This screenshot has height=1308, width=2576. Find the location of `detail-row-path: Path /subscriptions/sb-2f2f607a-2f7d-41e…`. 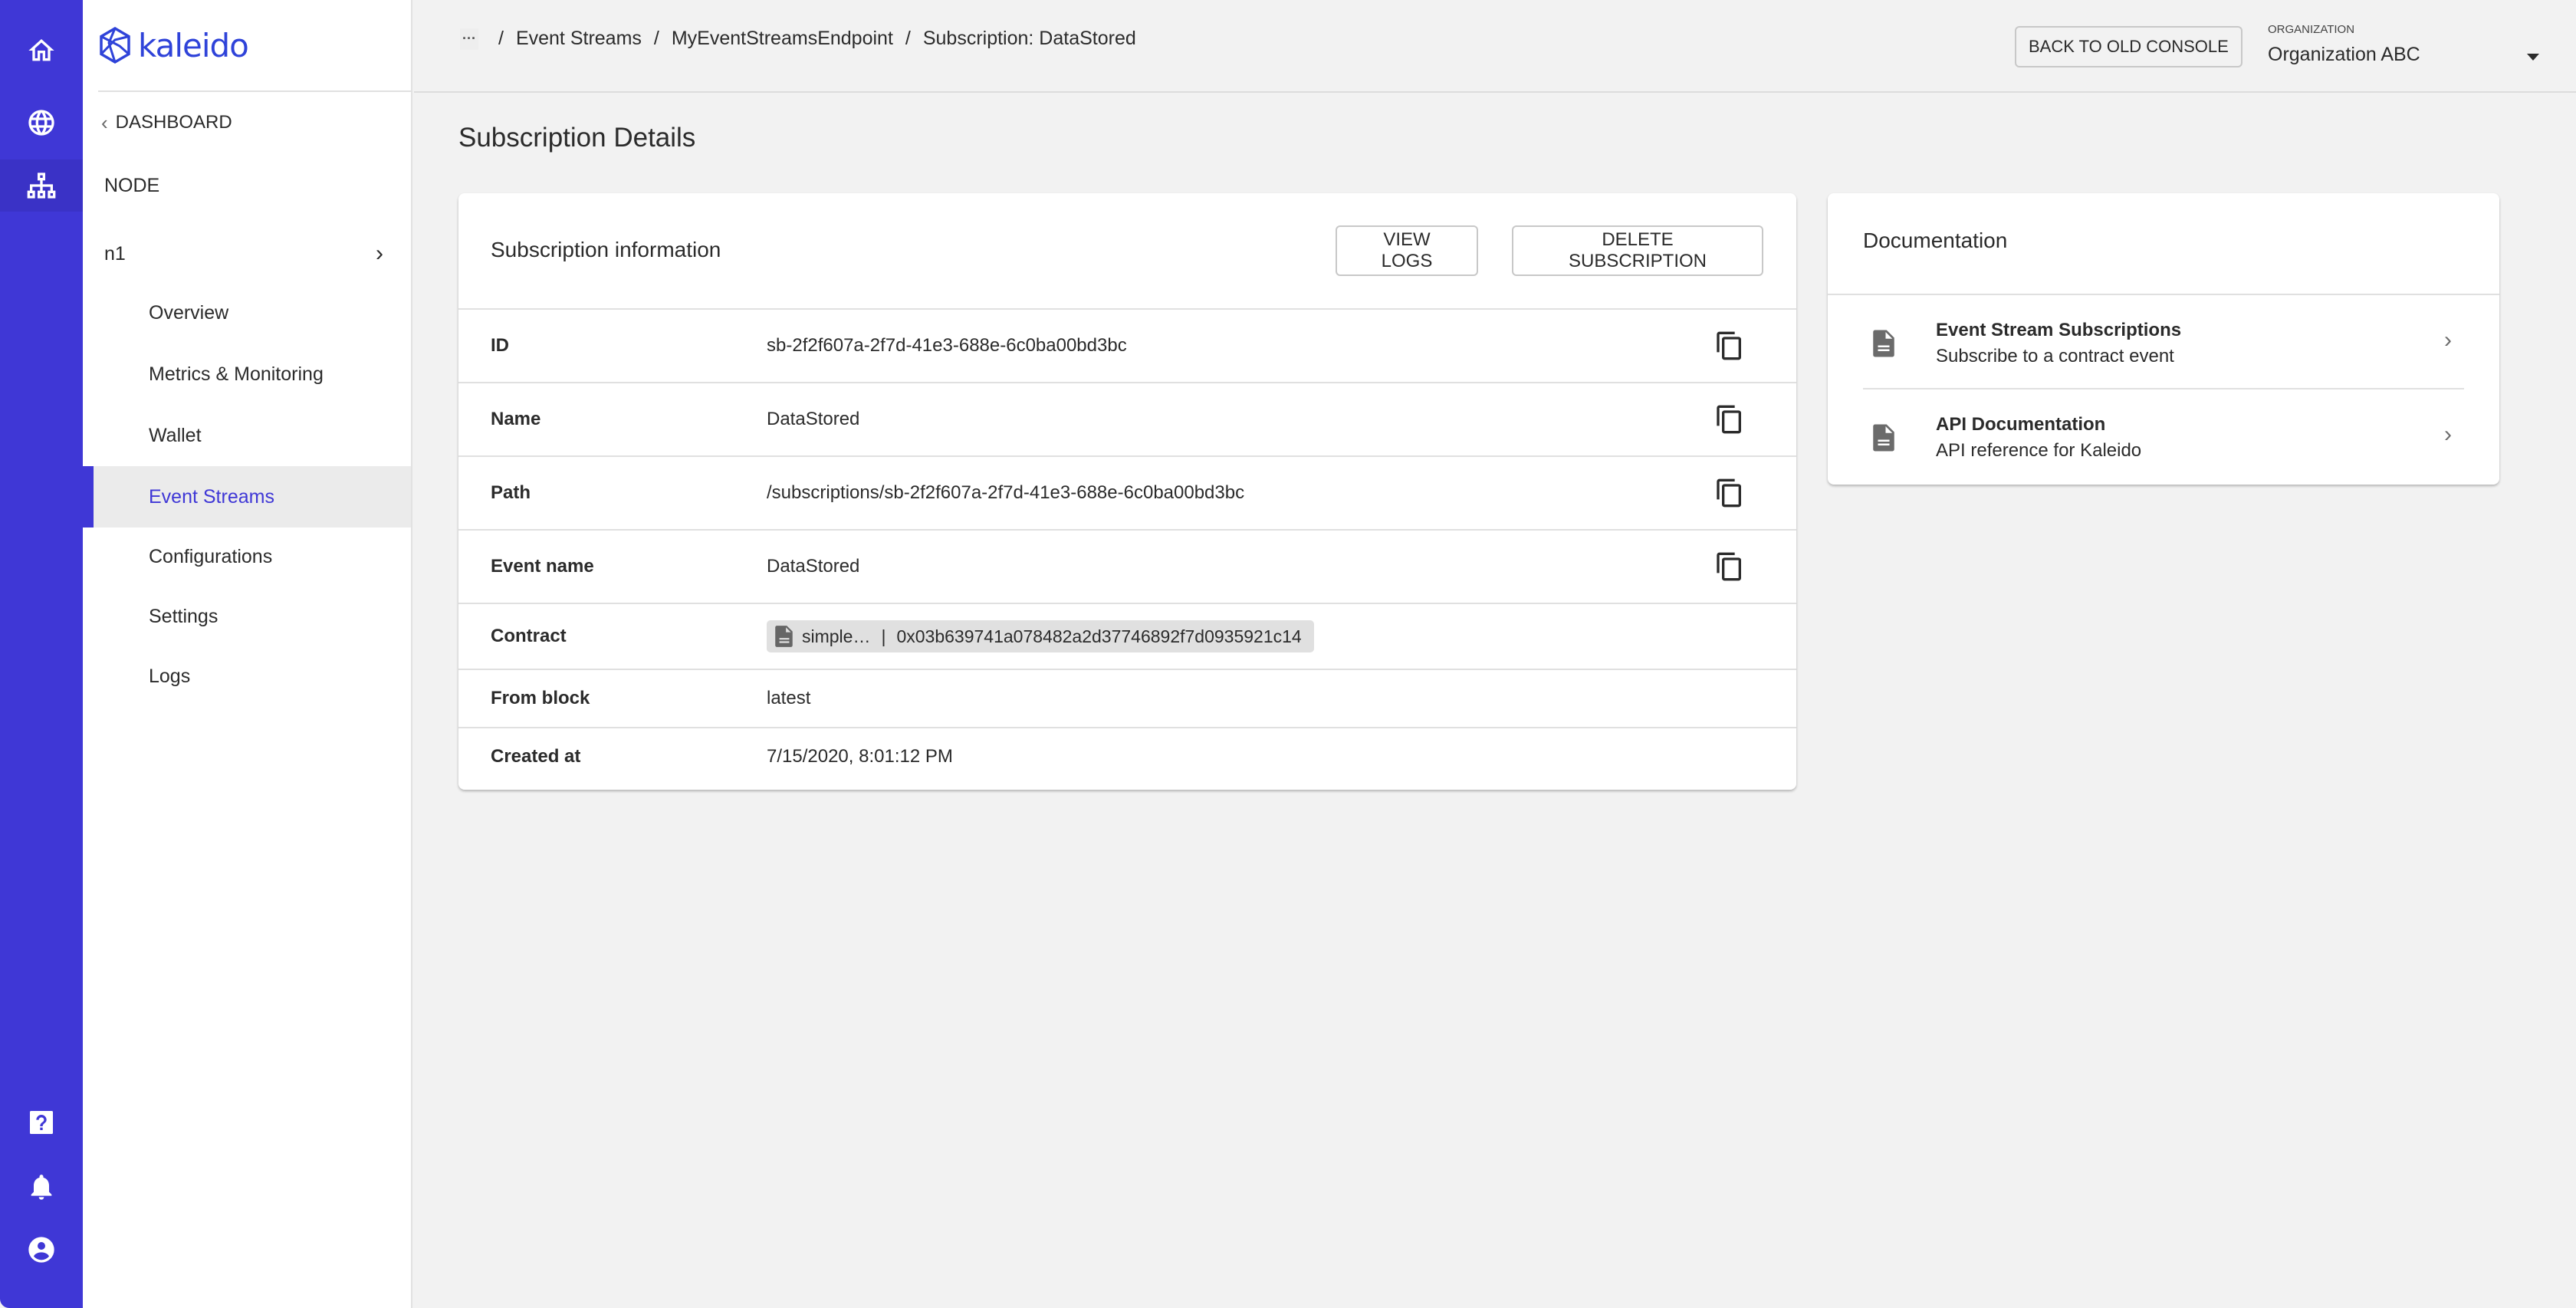

detail-row-path: Path /subscriptions/sb-2f2f607a-2f7d-41e… is located at coordinates (1127, 494).